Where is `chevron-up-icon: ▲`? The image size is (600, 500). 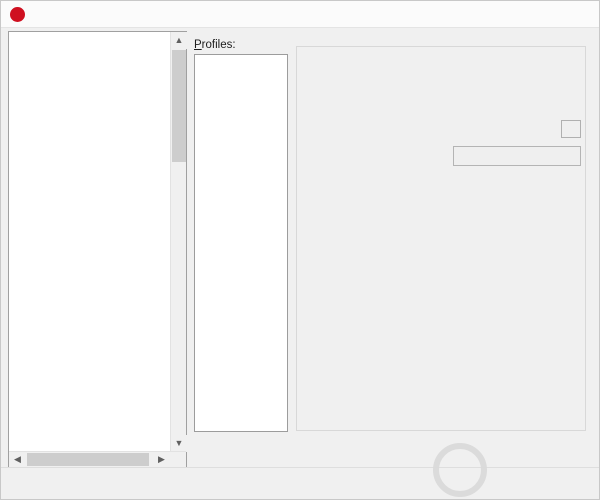
chevron-up-icon: ▲ is located at coordinates (179, 40).